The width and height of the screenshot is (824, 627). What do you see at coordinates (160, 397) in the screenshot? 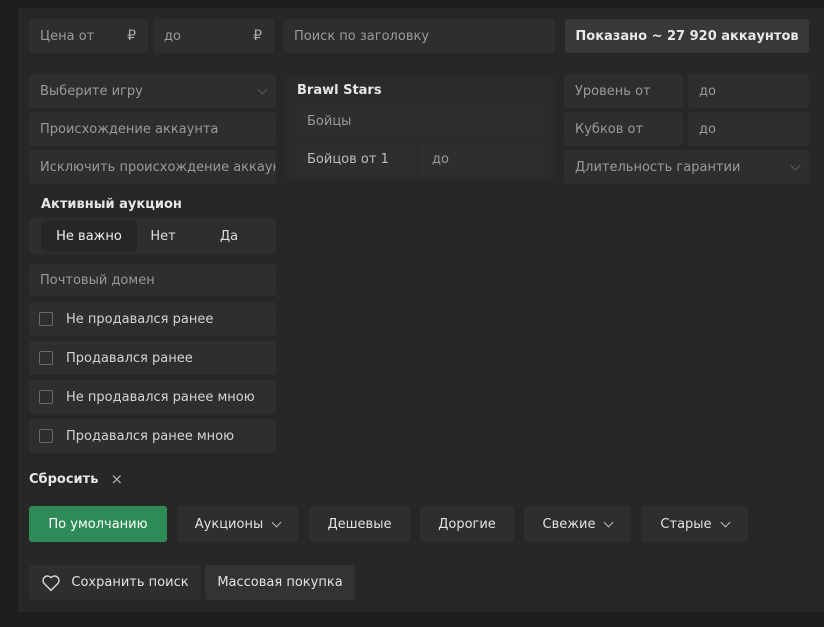
I see `checkbox-label: Не продавался ранее мною` at bounding box center [160, 397].